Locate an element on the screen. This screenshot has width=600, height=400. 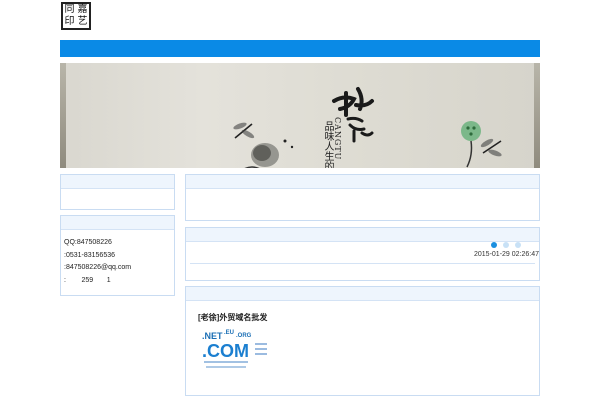
divider is located at coordinates (362, 263).